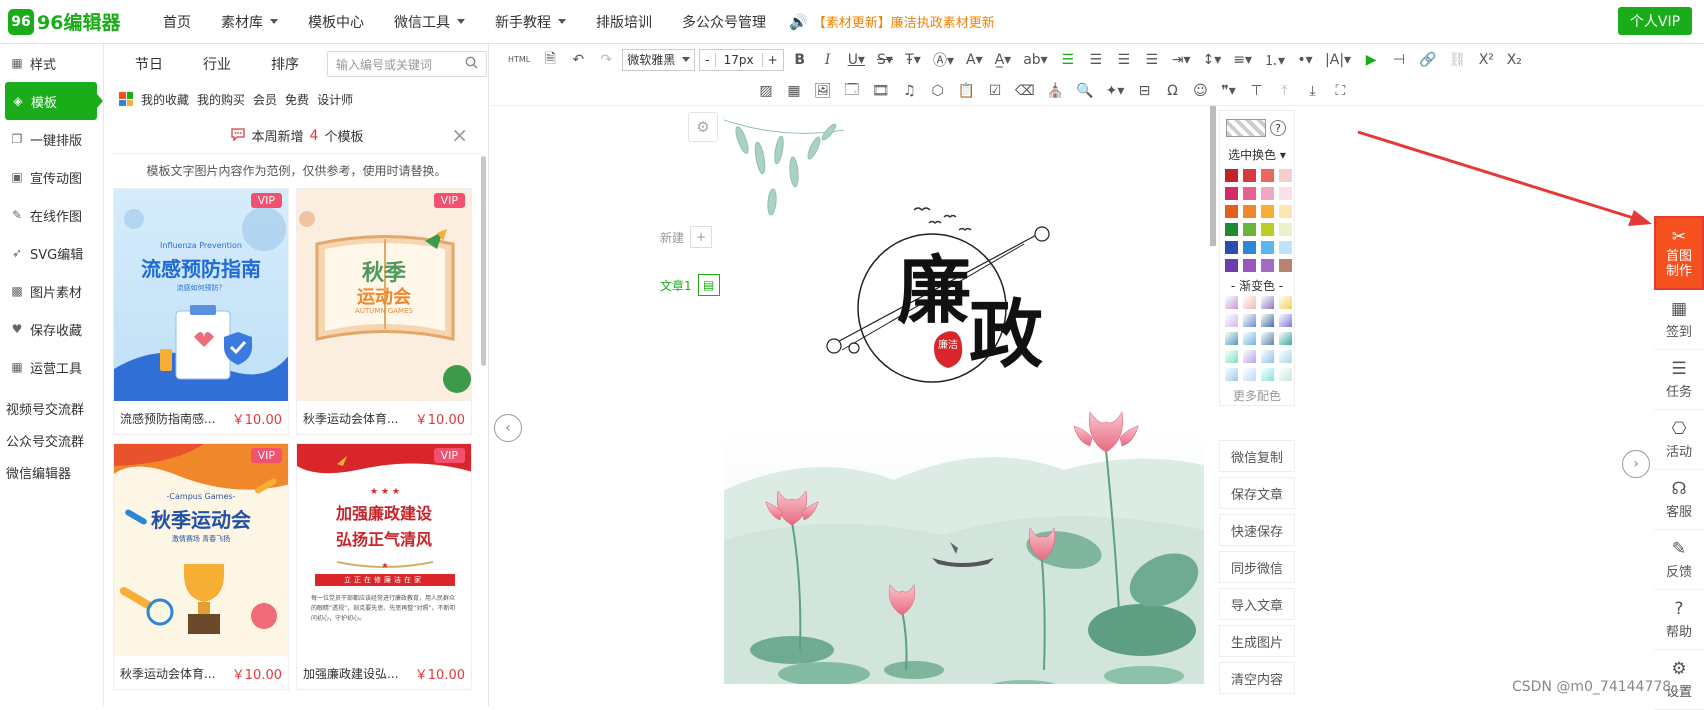 The width and height of the screenshot is (1704, 710). Describe the element at coordinates (1257, 493) in the screenshot. I see `action-button: 保存文章` at that location.